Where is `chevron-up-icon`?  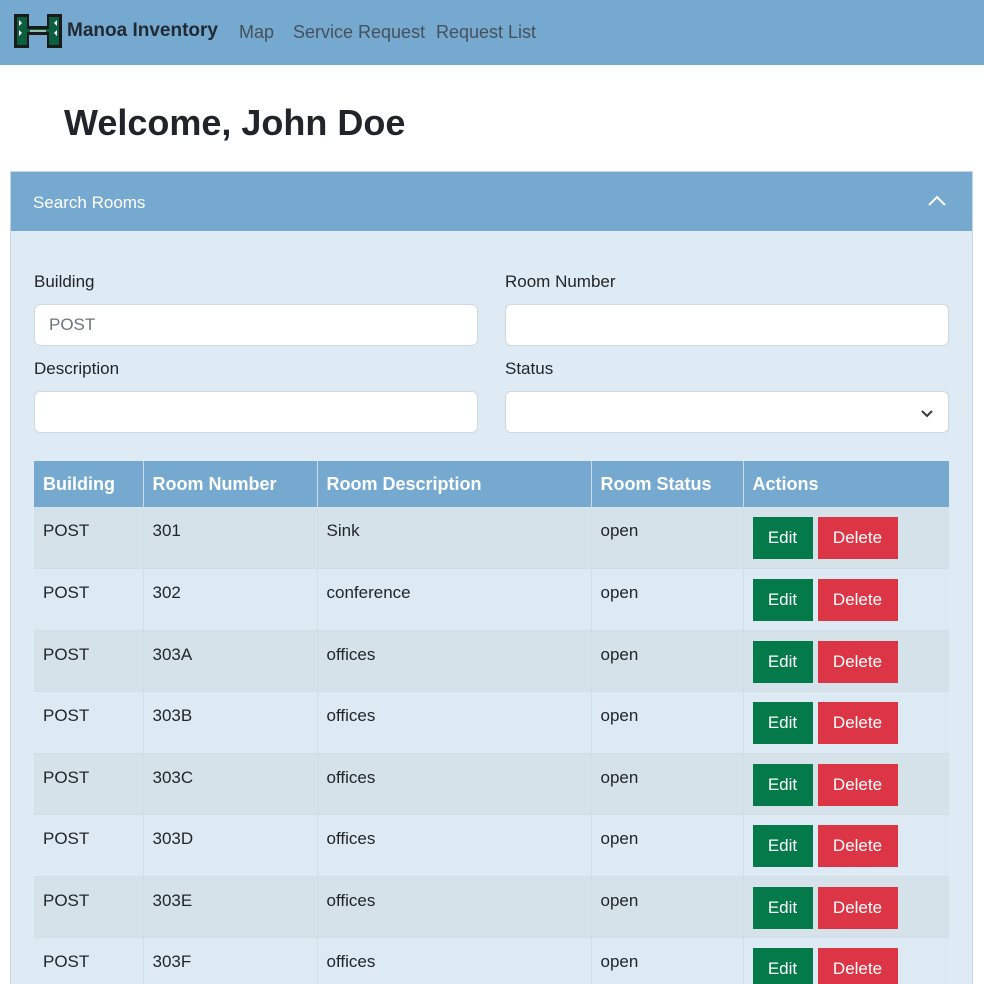
chevron-up-icon is located at coordinates (937, 201).